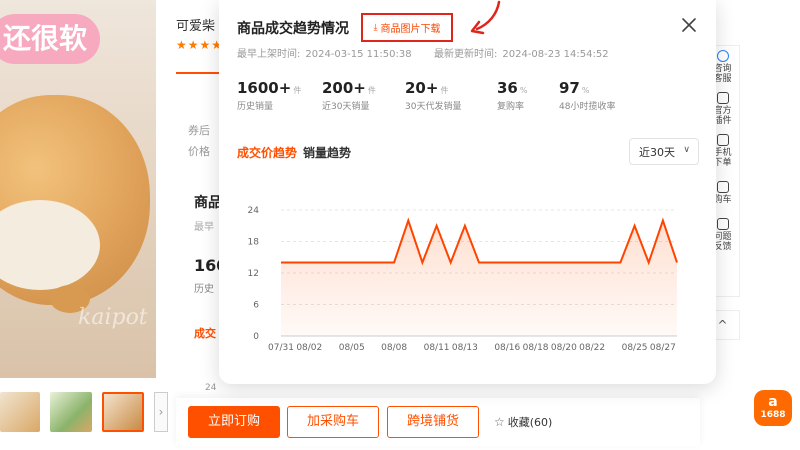 The image size is (800, 450). I want to click on download-images-button: ⤓ 商品图片下载, so click(407, 27).